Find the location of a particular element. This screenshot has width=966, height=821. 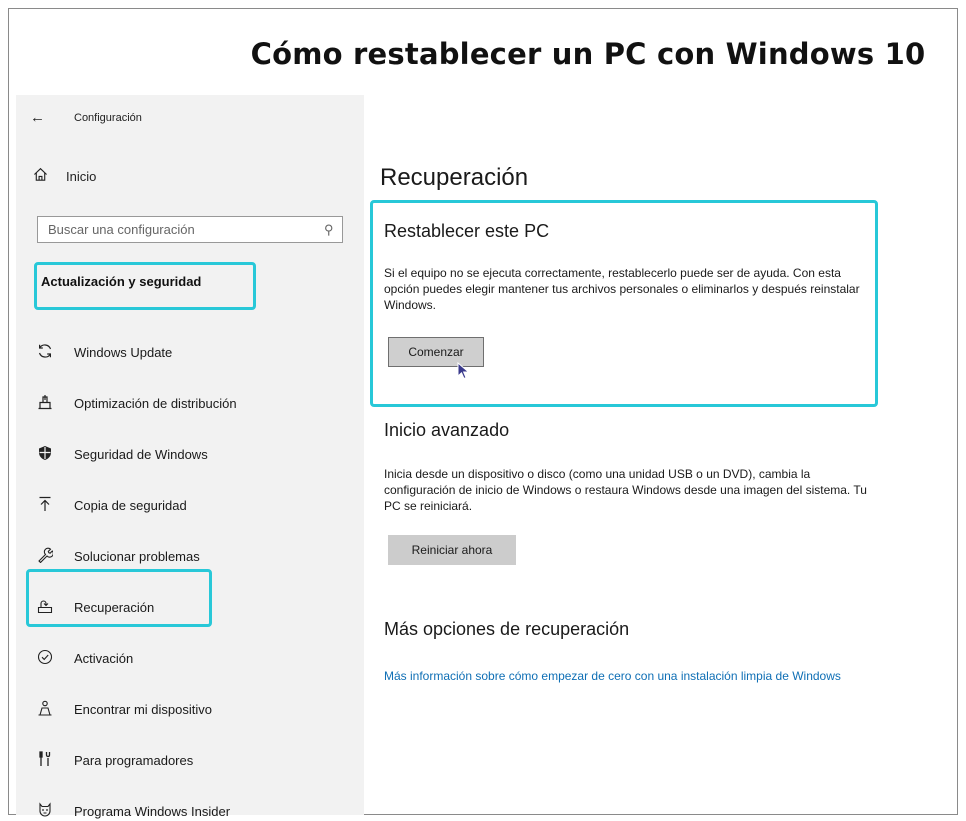

app-title: Configuración is located at coordinates (108, 117).